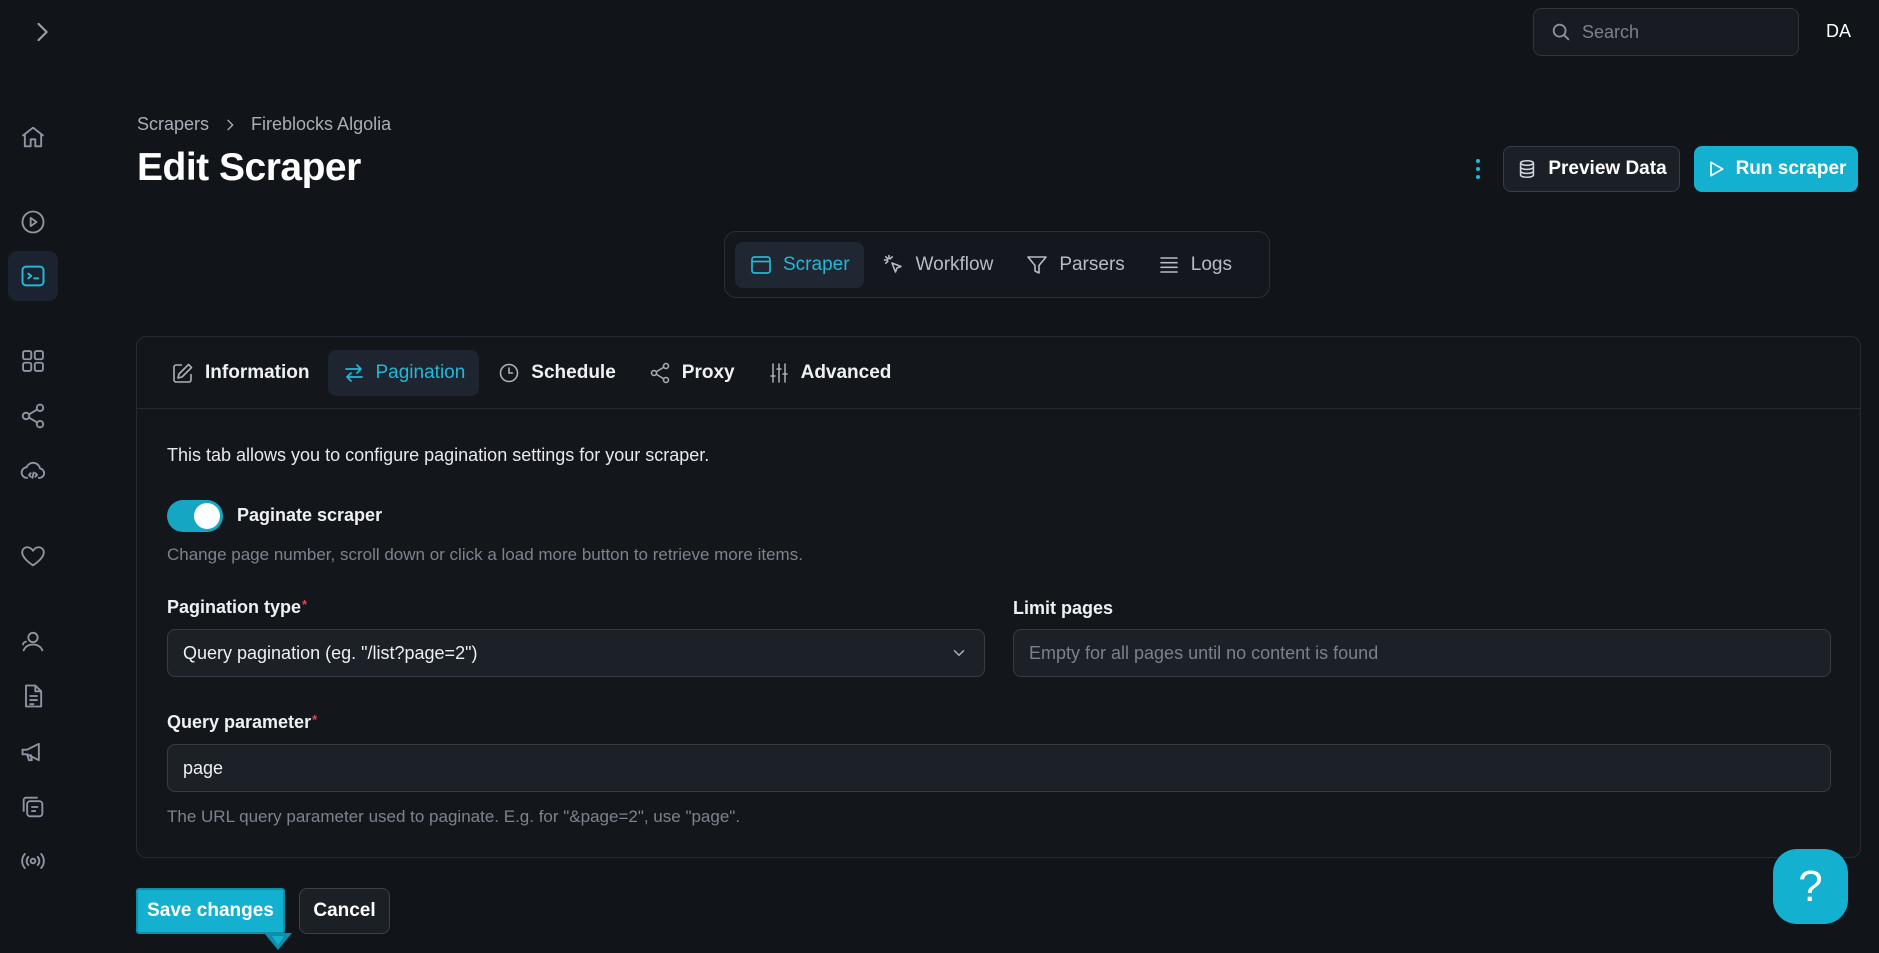 This screenshot has height=953, width=1879. I want to click on sidebar-item-integrations, so click(33, 416).